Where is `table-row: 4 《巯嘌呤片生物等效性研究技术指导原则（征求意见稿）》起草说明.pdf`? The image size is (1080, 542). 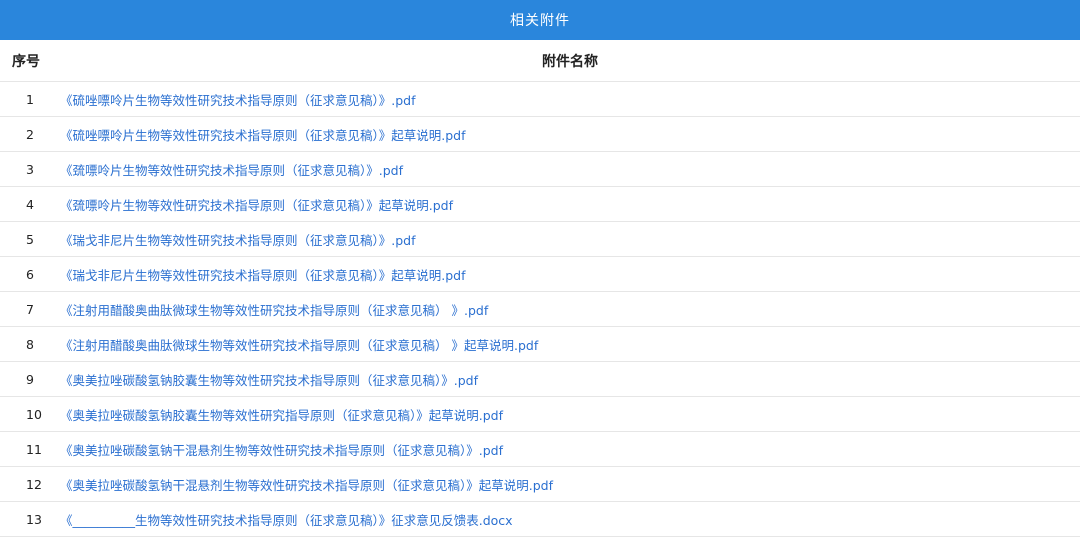 table-row: 4 《巯嘌呤片生物等效性研究技术指导原则（征求意见稿）》起草说明.pdf is located at coordinates (540, 204).